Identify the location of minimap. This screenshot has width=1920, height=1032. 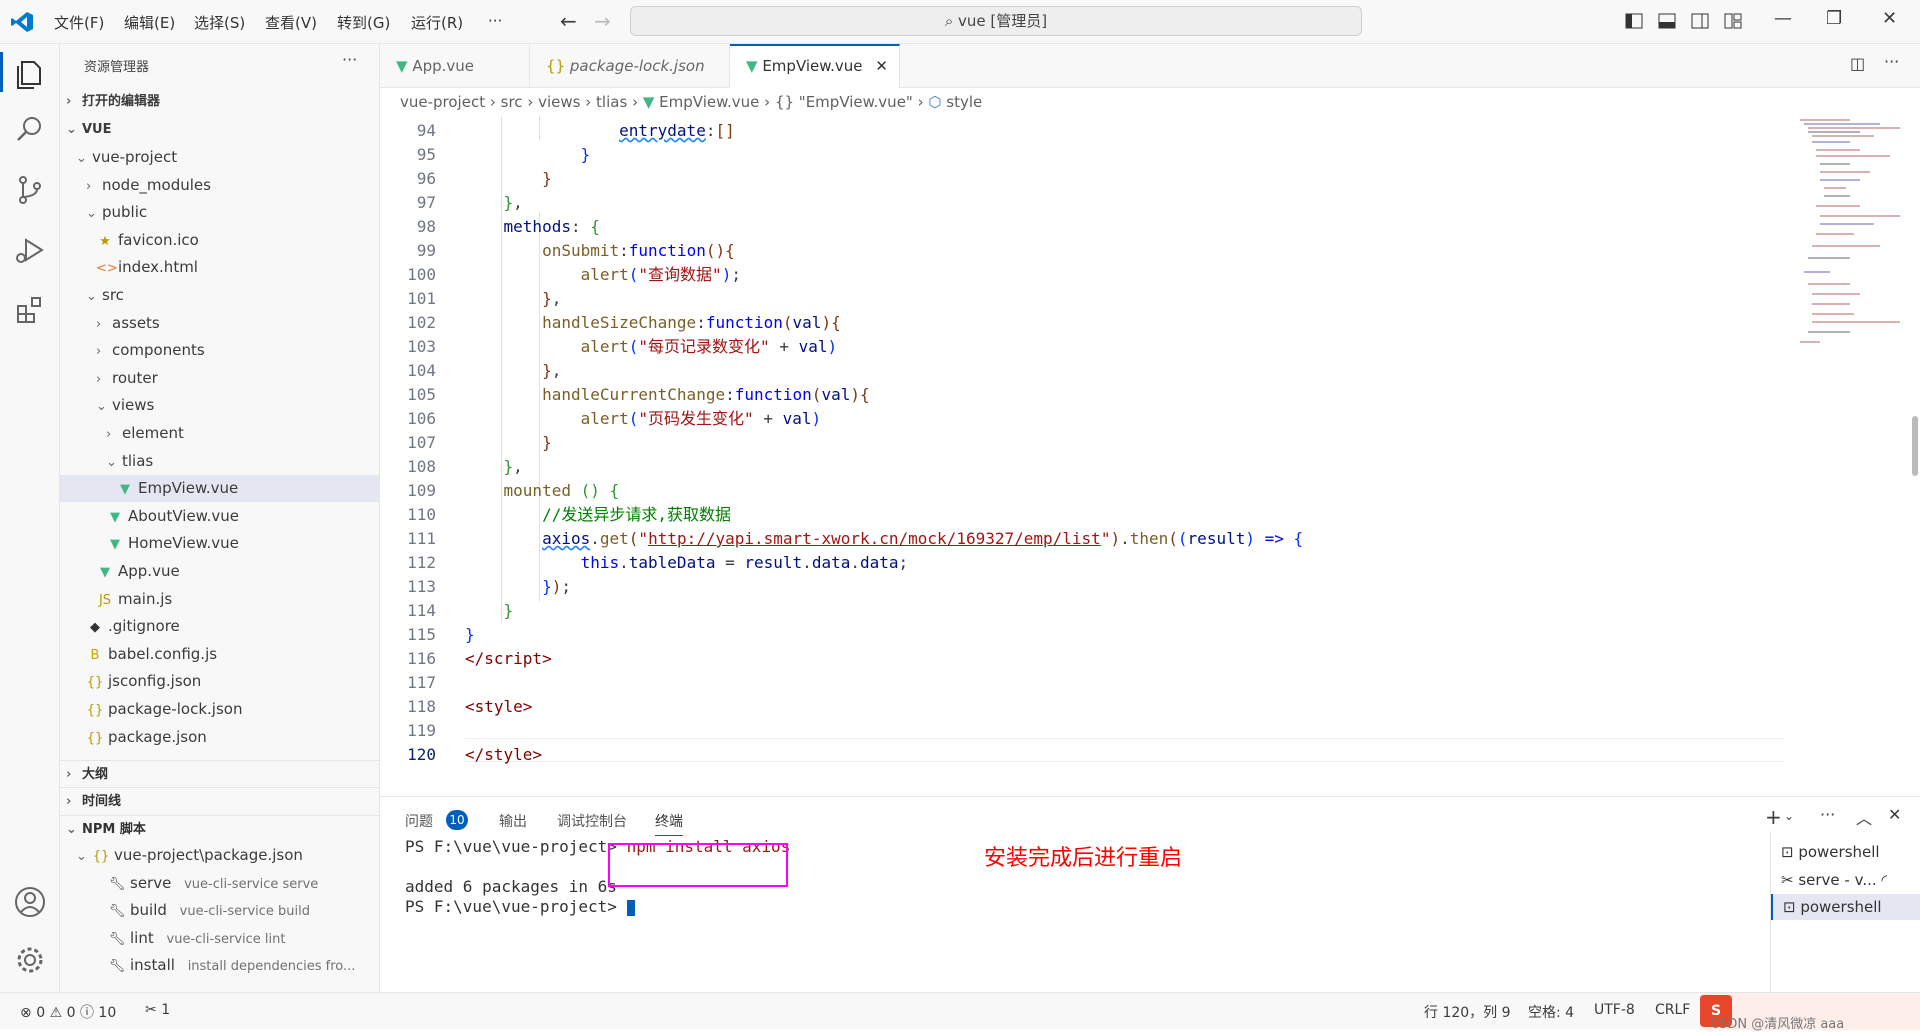
(1849, 236).